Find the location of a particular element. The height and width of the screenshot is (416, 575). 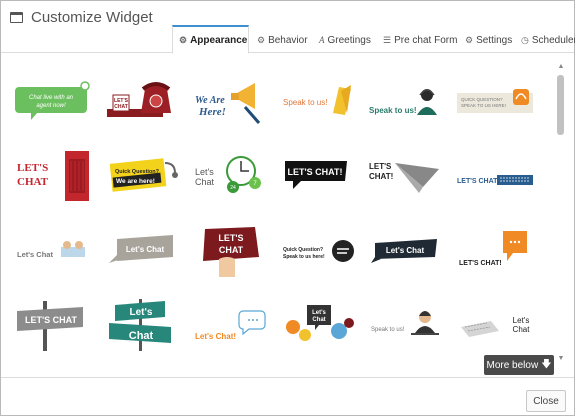

widget-option-1: Chat live with an agent now! is located at coordinates (54, 101).